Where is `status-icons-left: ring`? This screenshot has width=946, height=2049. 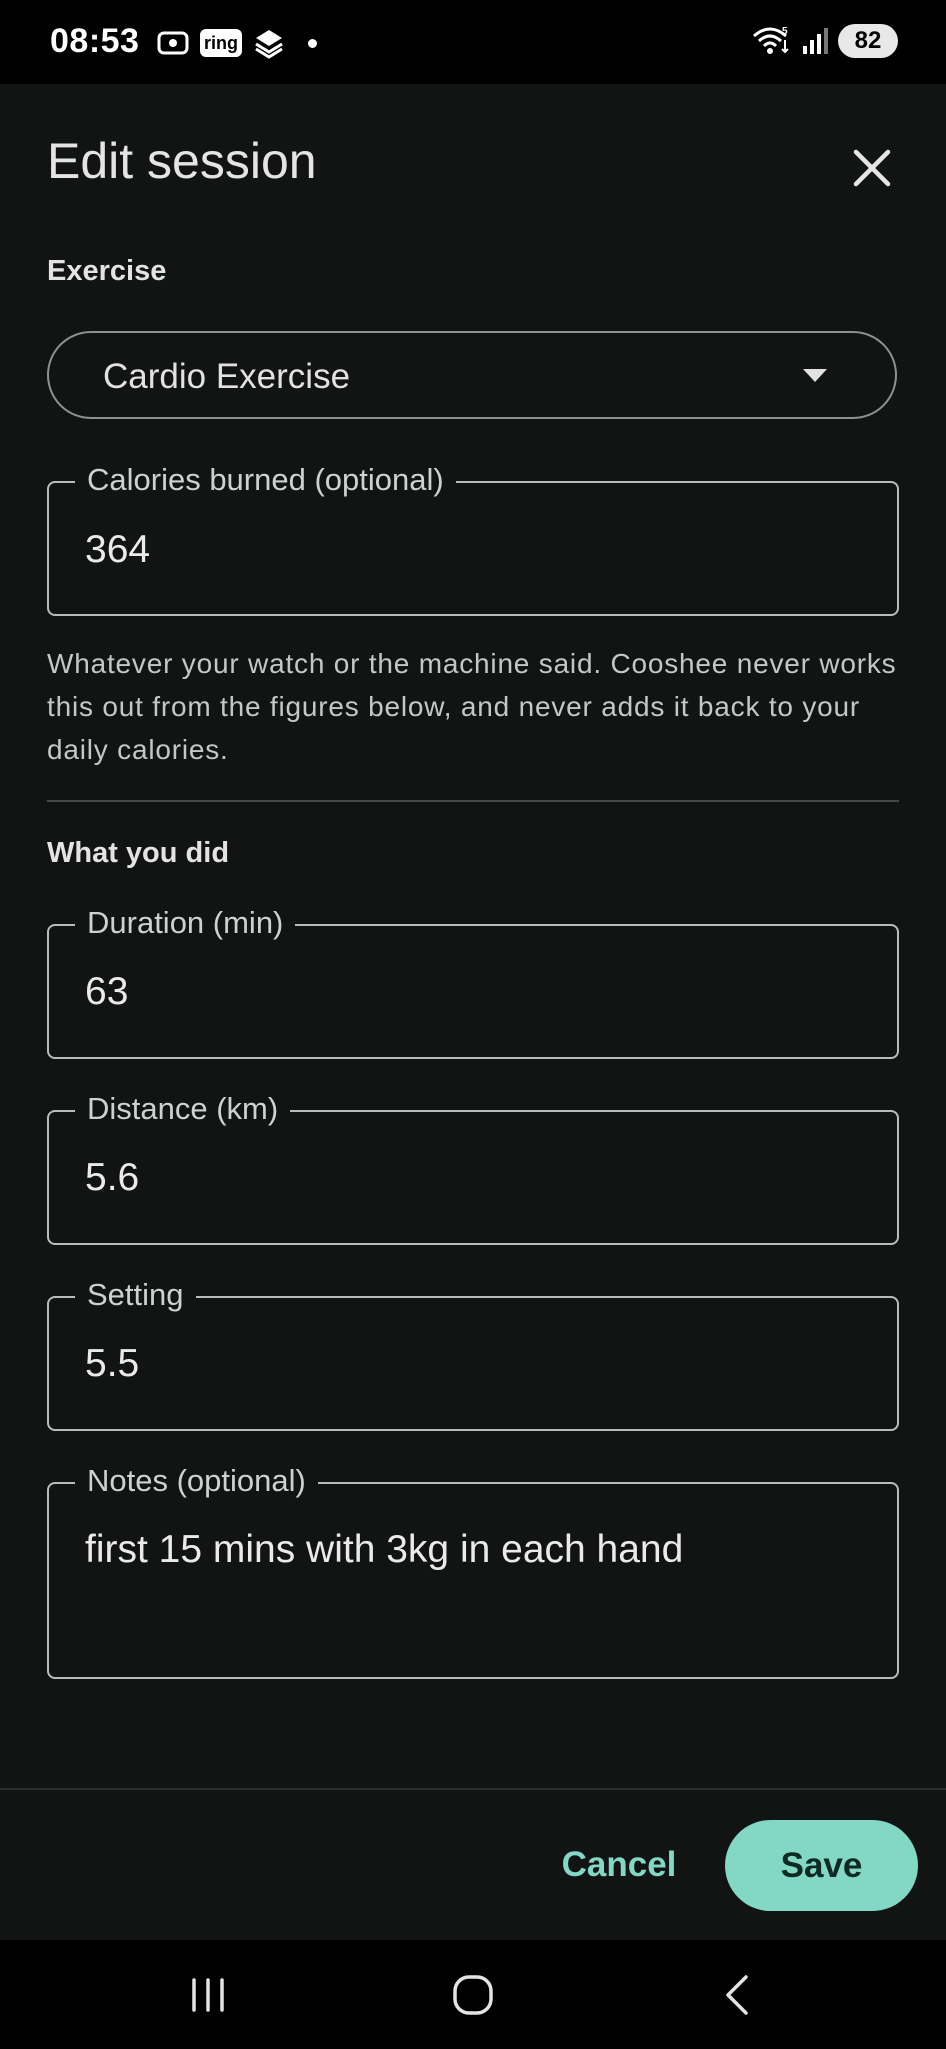
status-icons-left: ring is located at coordinates (236, 43).